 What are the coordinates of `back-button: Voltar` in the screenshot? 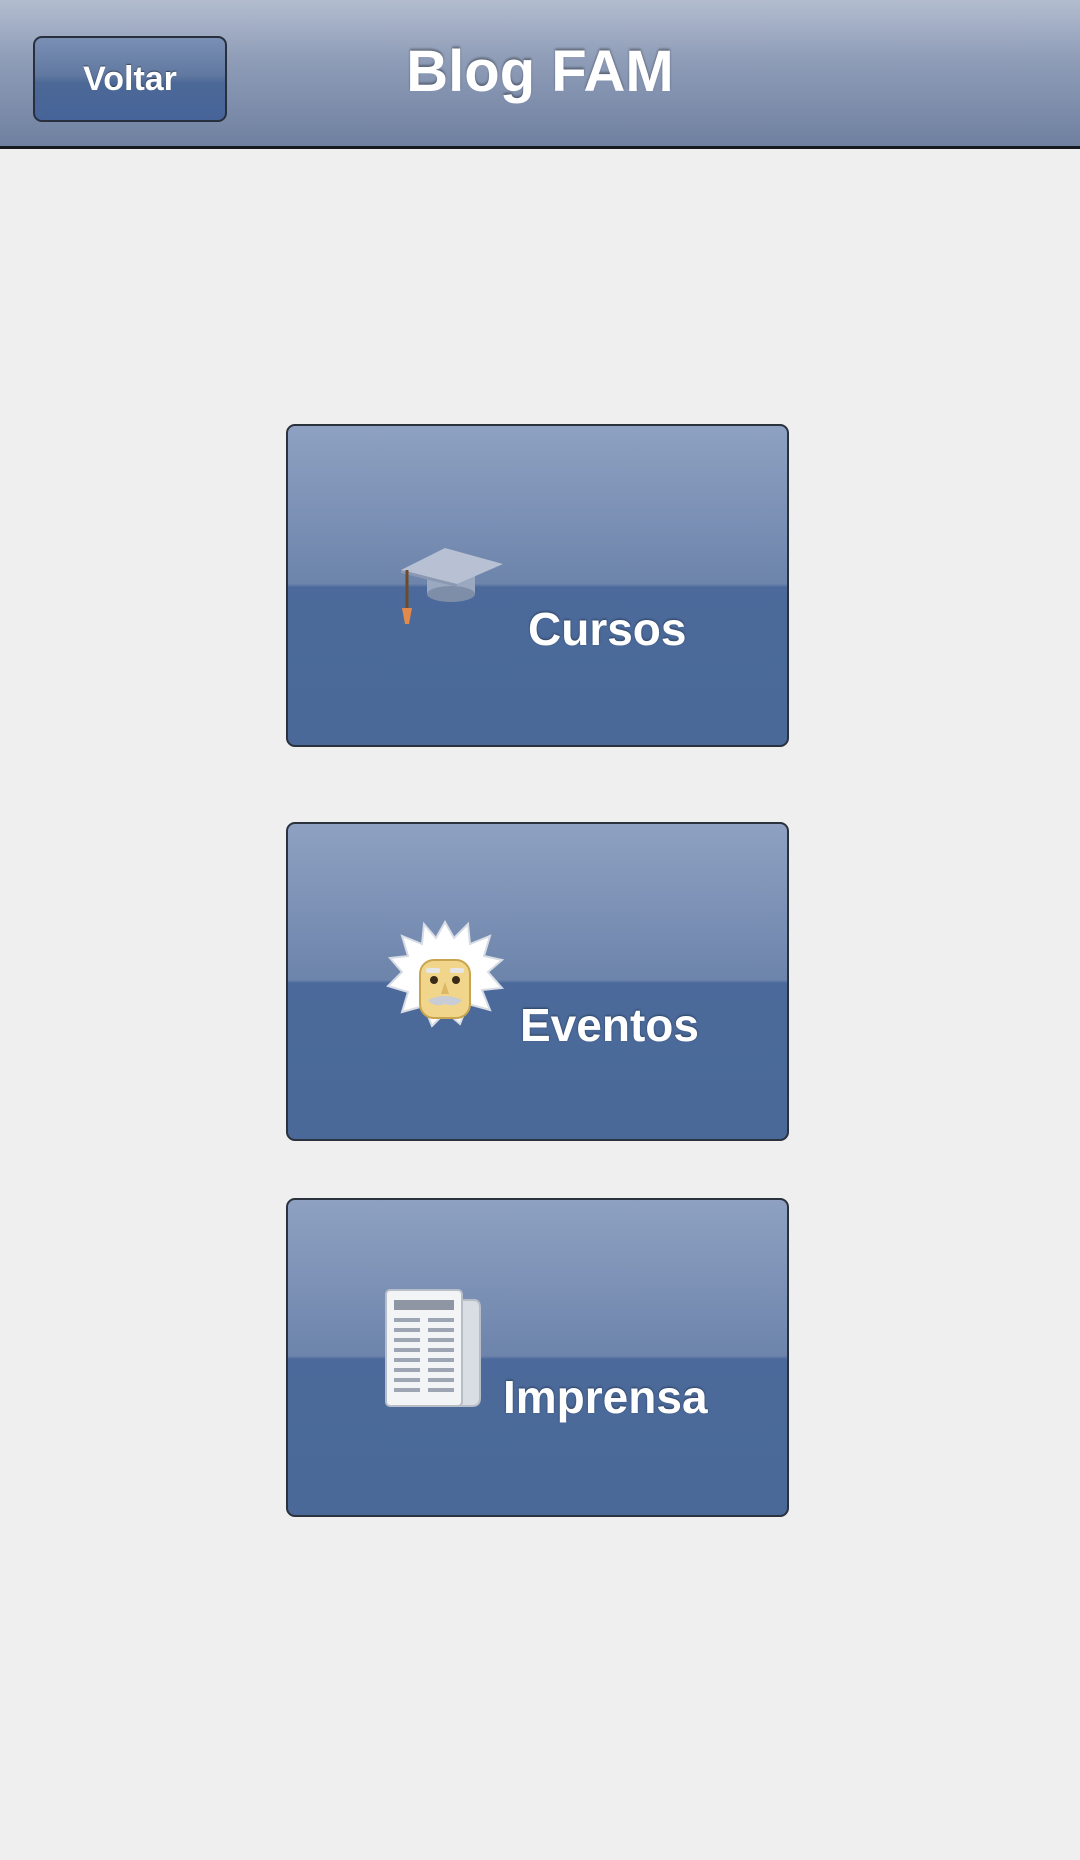 It's located at (130, 79).